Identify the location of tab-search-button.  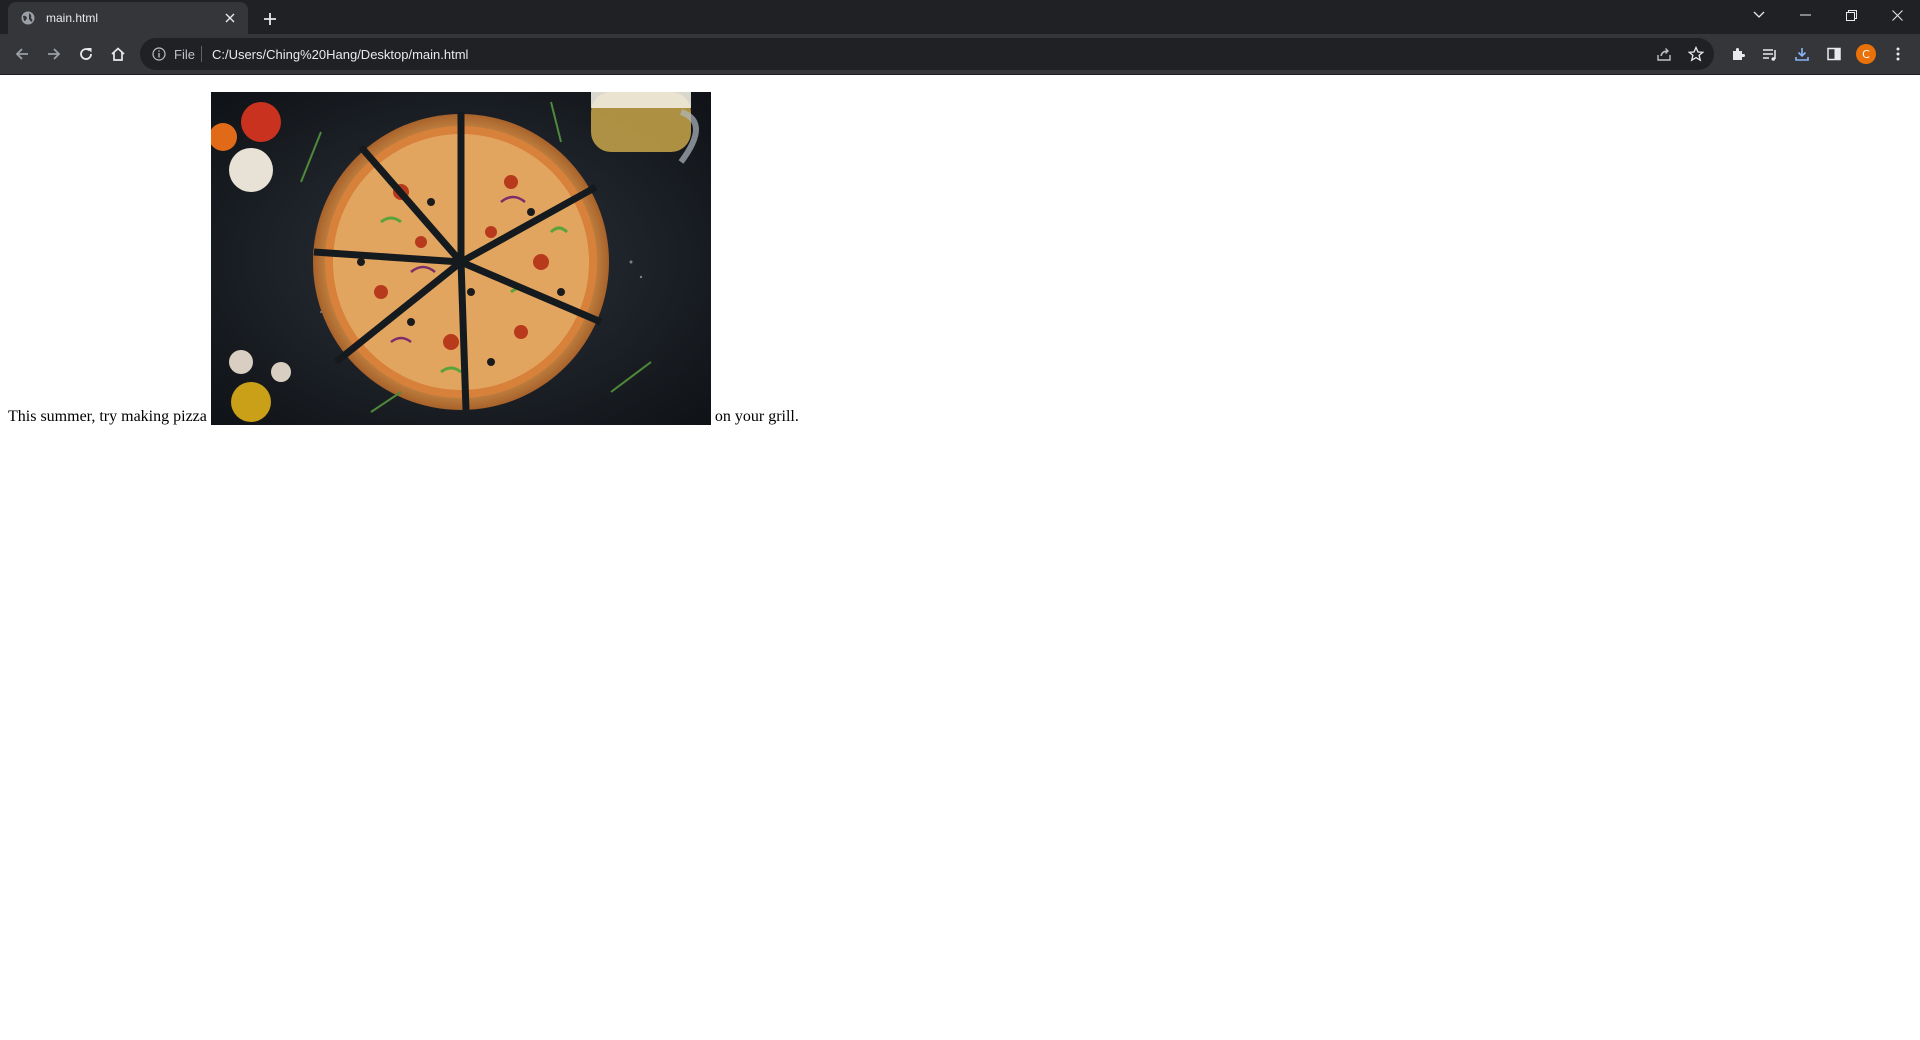
(1759, 15).